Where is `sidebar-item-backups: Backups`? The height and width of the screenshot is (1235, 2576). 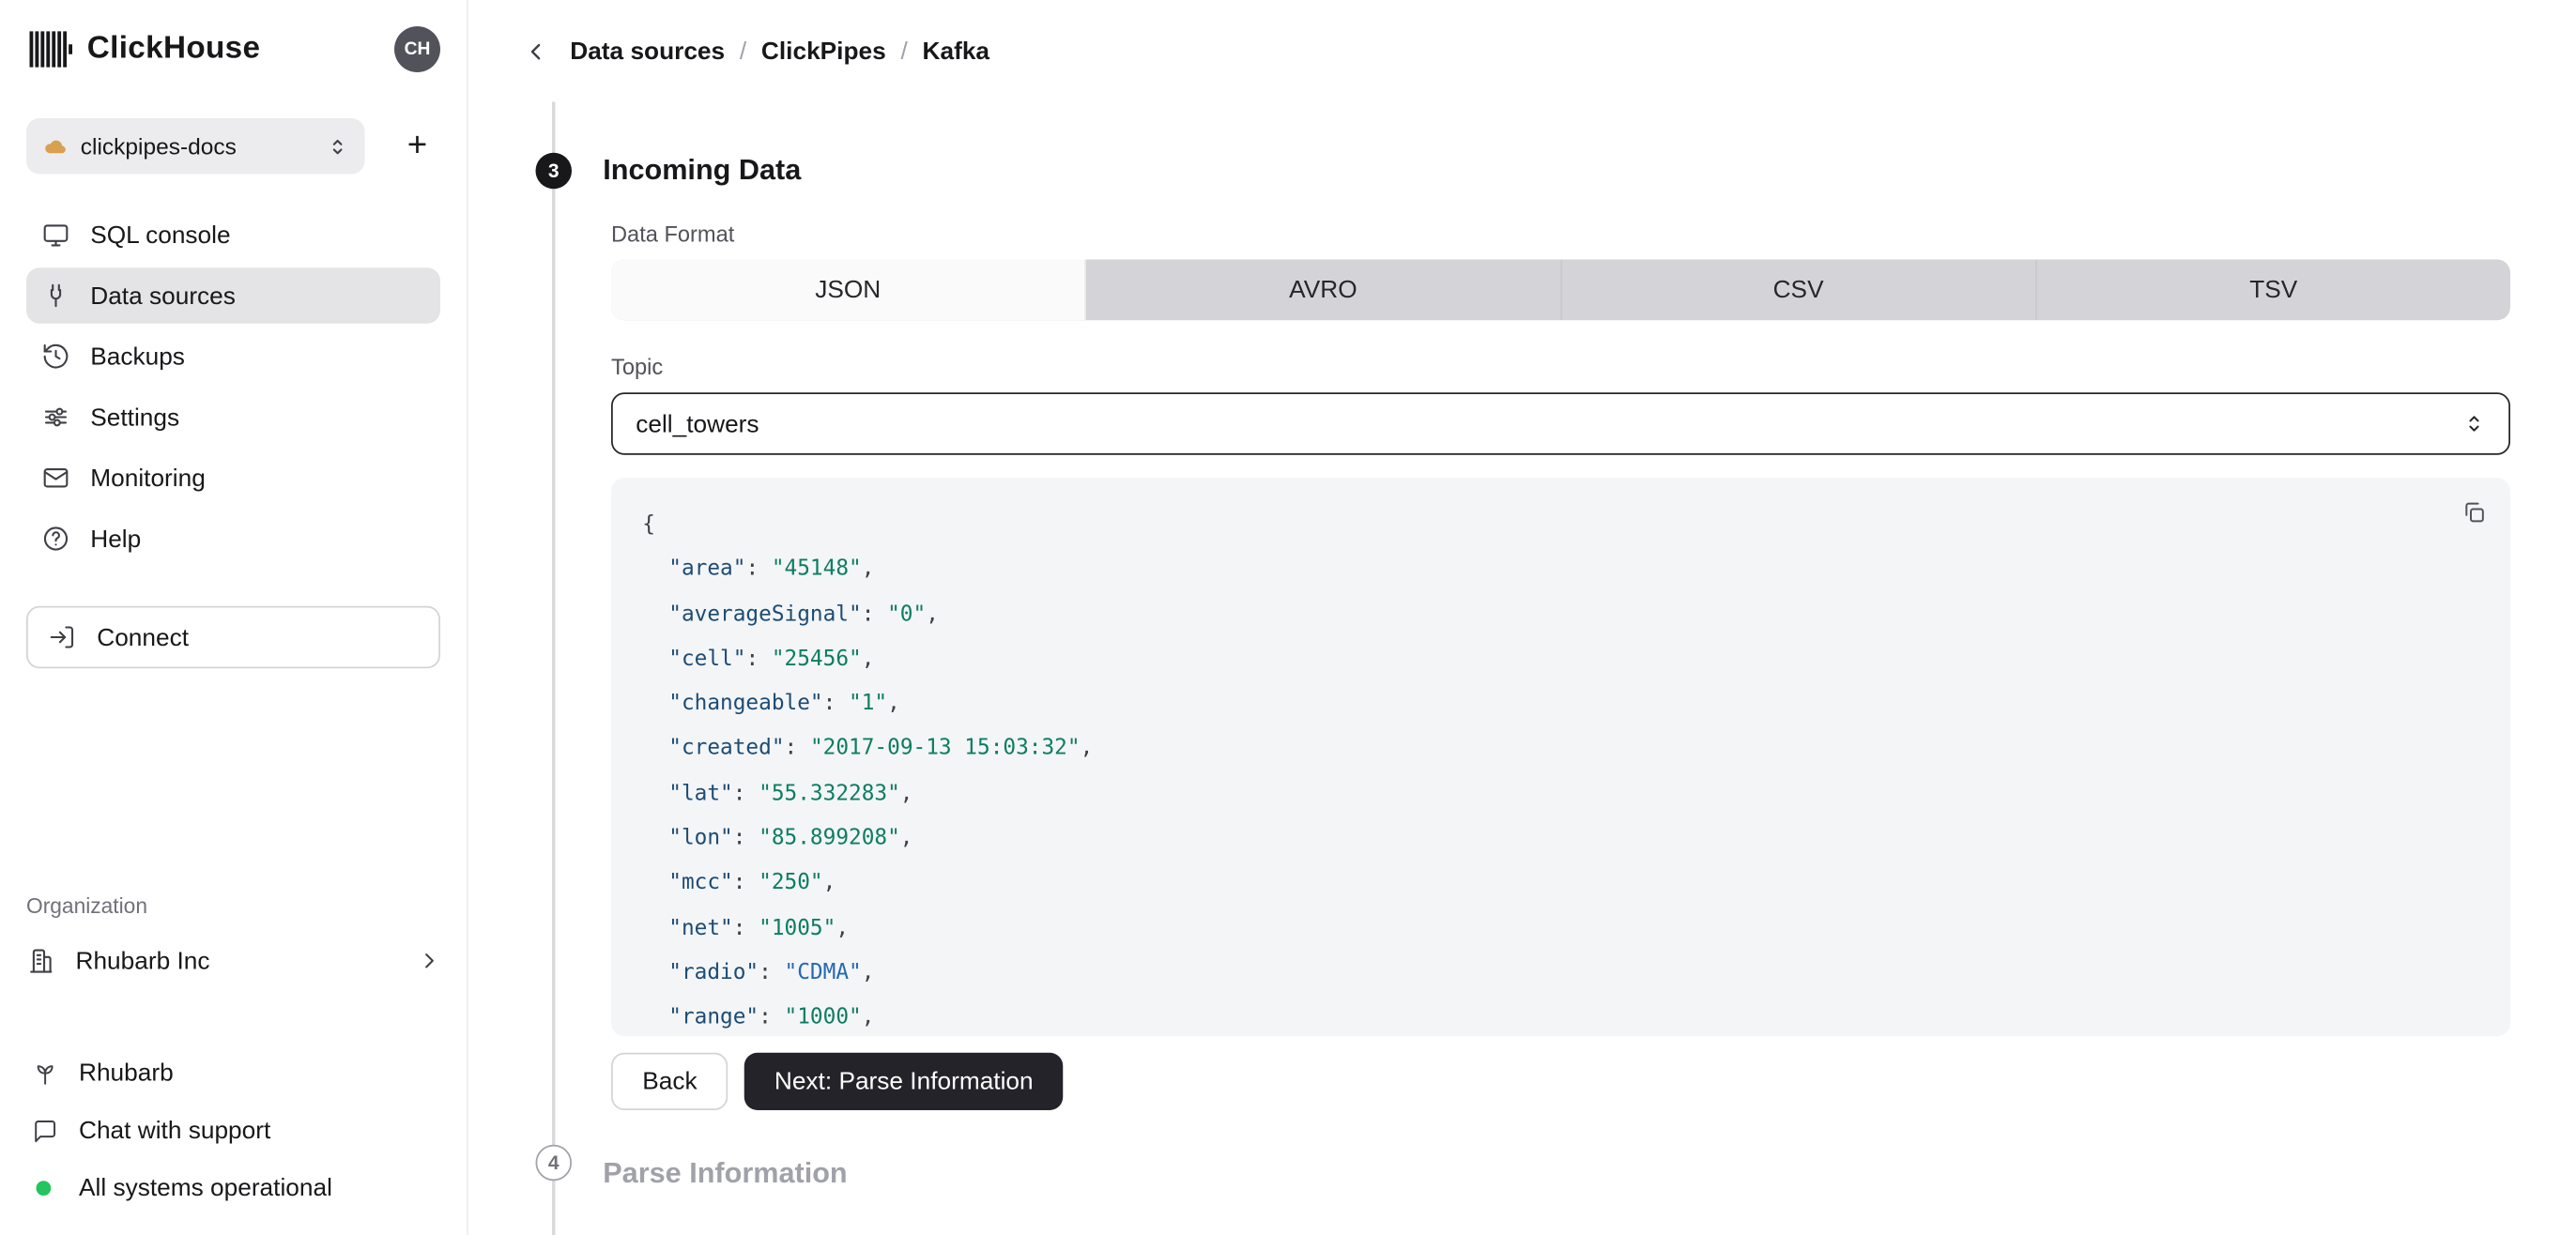 sidebar-item-backups: Backups is located at coordinates (233, 356).